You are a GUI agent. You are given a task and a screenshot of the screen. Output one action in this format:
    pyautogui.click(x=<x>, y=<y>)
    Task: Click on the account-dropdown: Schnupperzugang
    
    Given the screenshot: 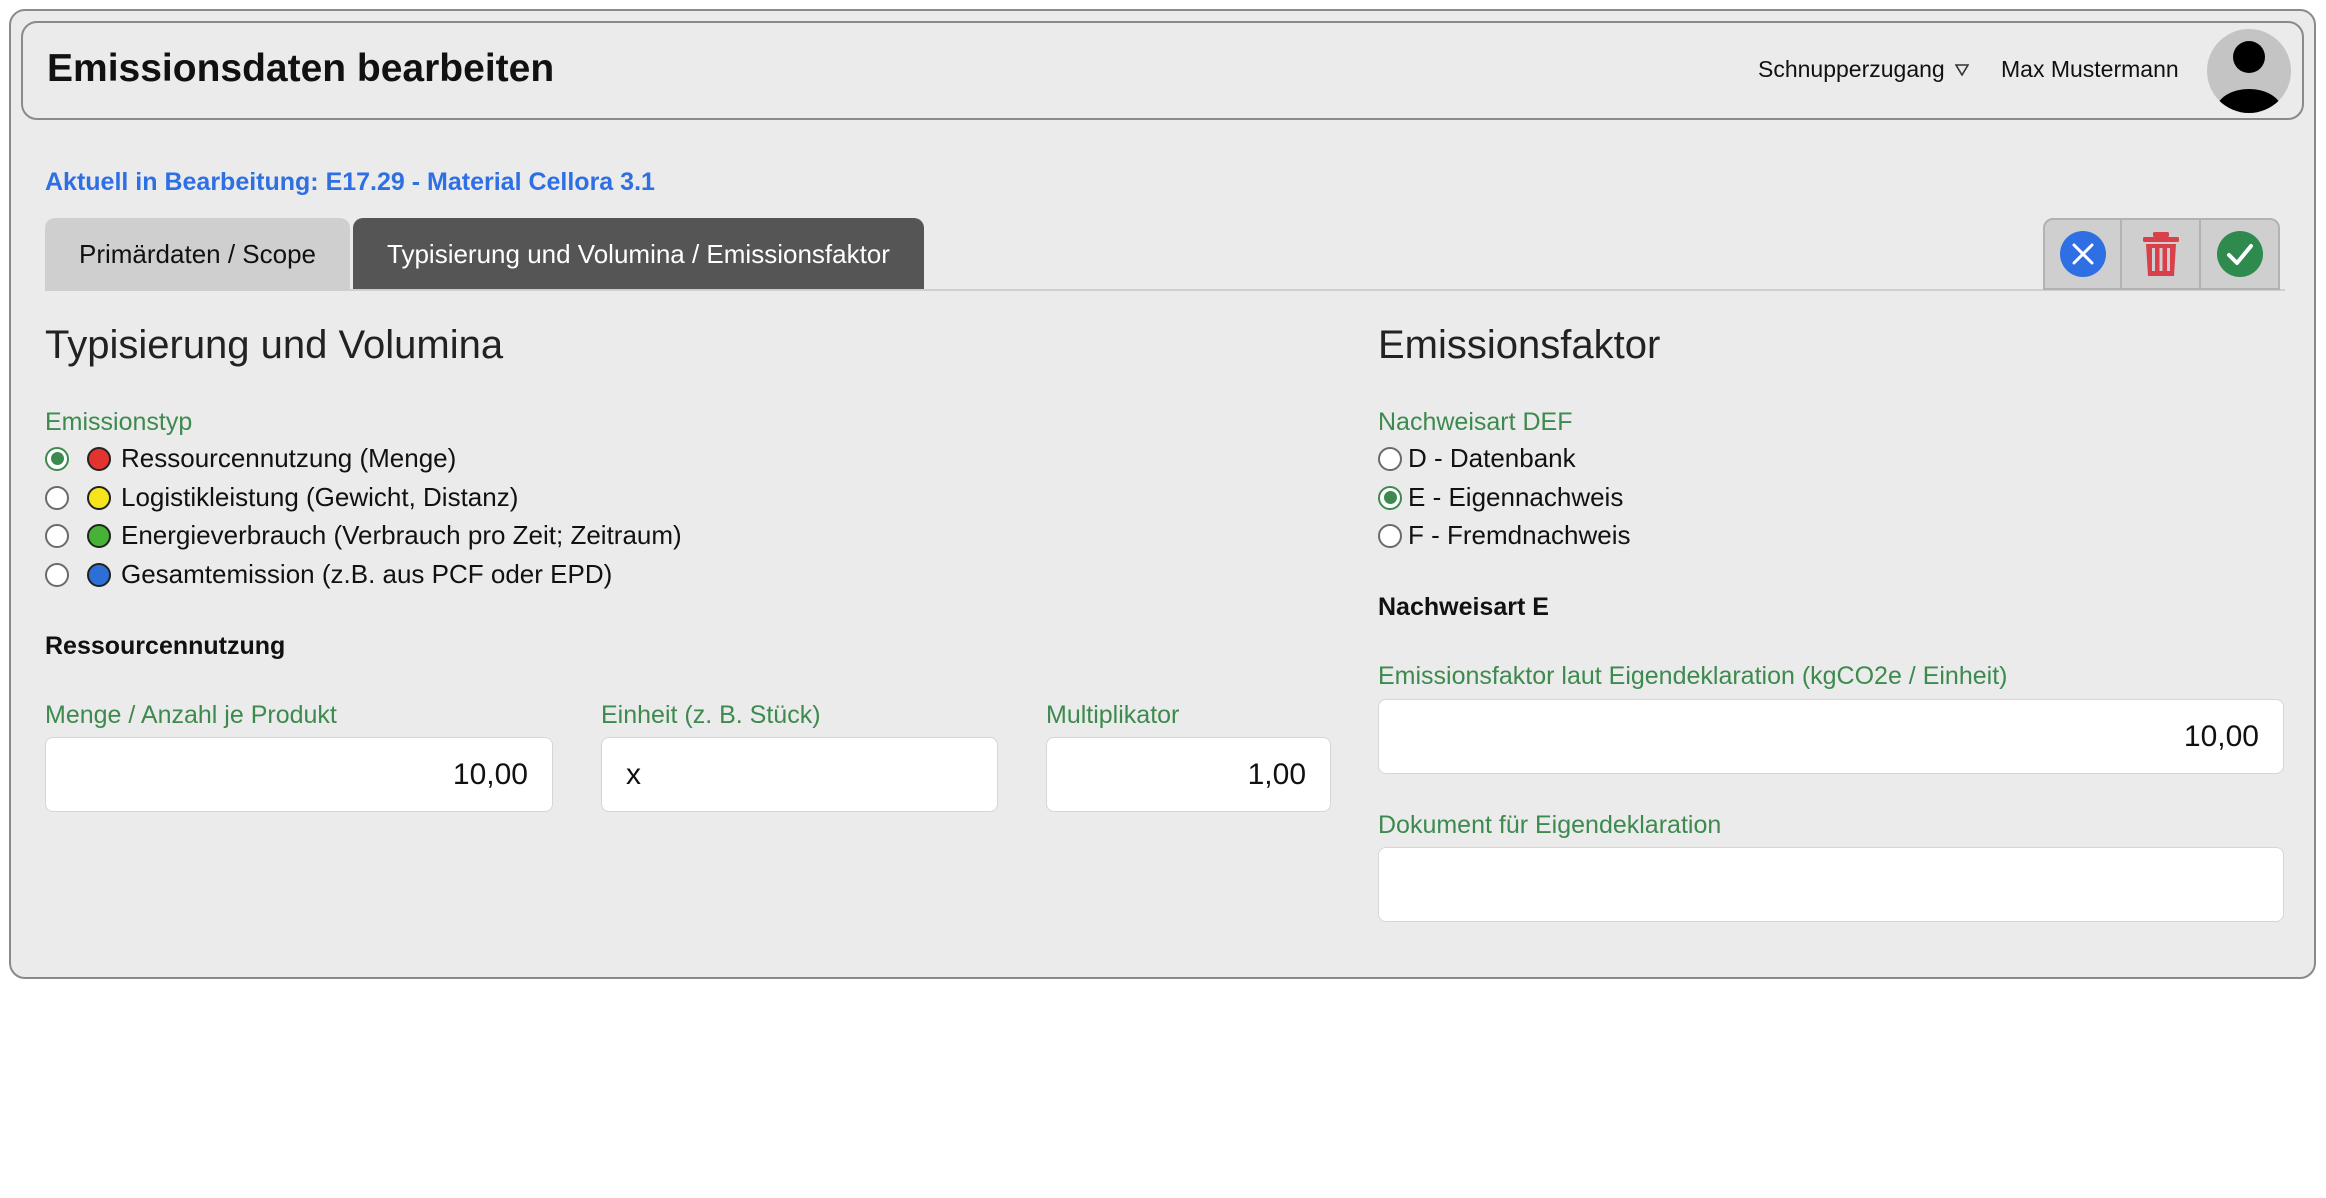 What is the action you would take?
    pyautogui.click(x=1863, y=69)
    